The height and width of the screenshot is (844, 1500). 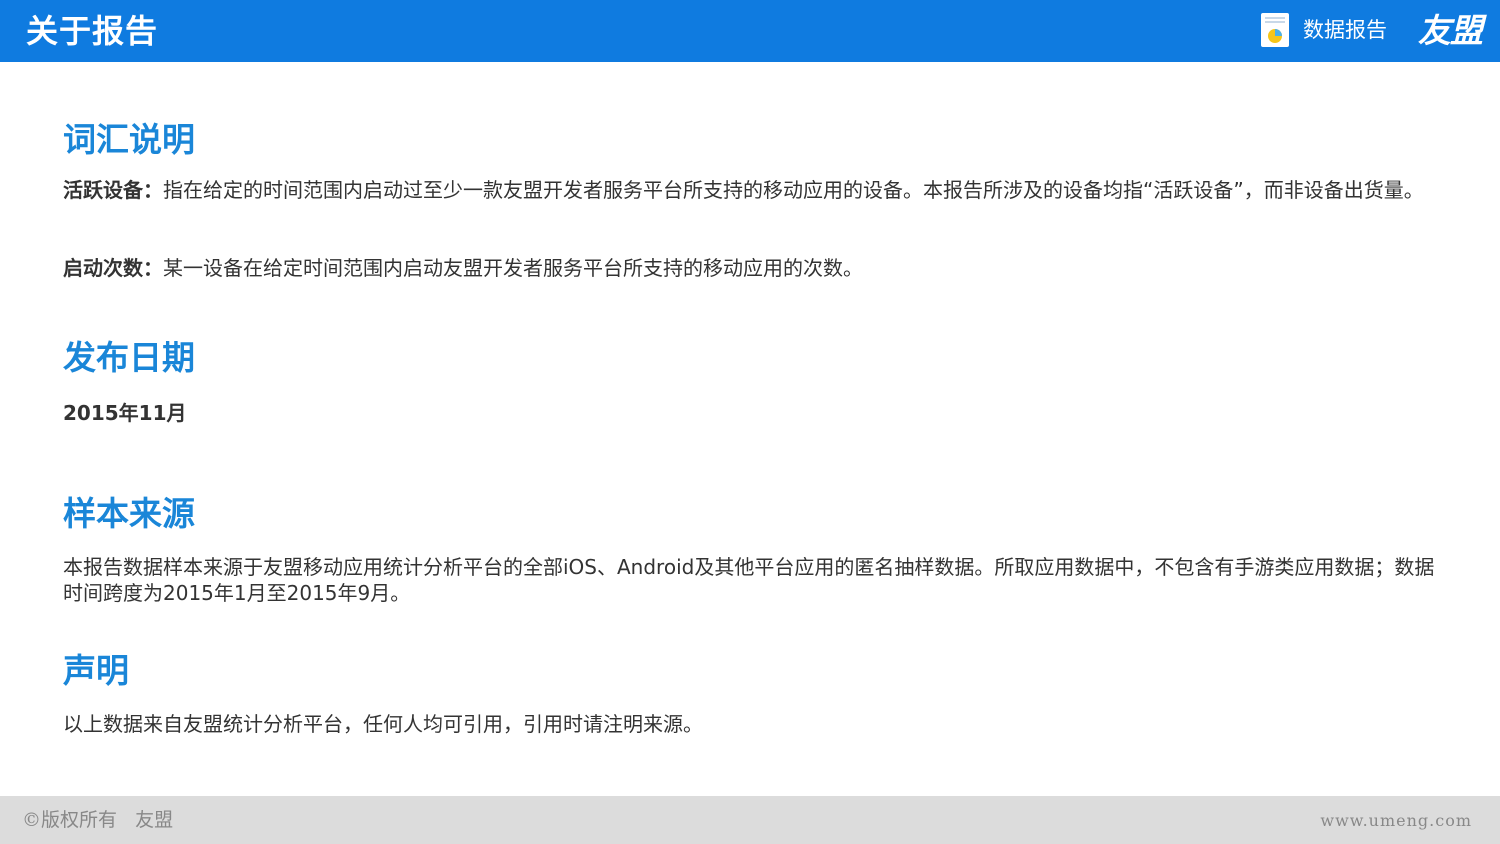 What do you see at coordinates (1275, 30) in the screenshot?
I see `report-document-icon` at bounding box center [1275, 30].